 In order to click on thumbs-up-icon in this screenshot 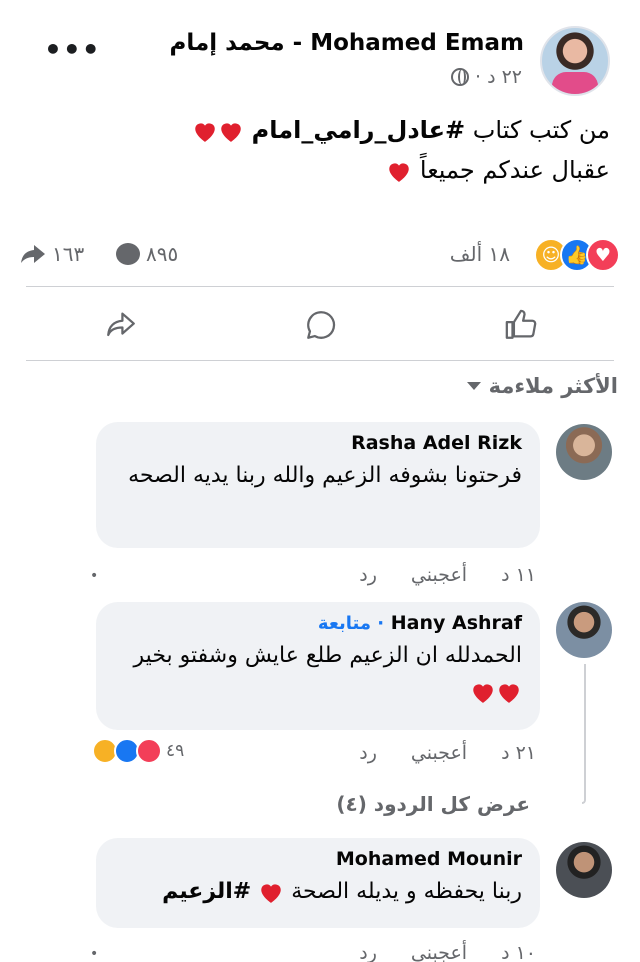, I will do `click(521, 324)`.